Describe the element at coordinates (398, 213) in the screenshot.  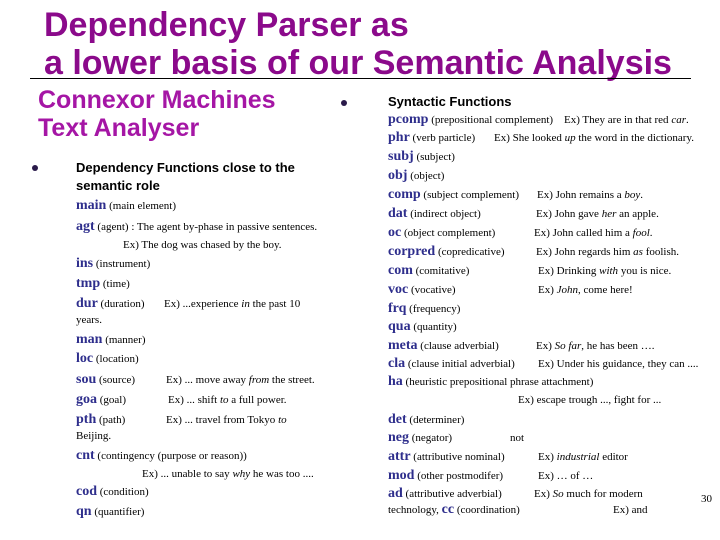
I see `func-code: dat` at that location.